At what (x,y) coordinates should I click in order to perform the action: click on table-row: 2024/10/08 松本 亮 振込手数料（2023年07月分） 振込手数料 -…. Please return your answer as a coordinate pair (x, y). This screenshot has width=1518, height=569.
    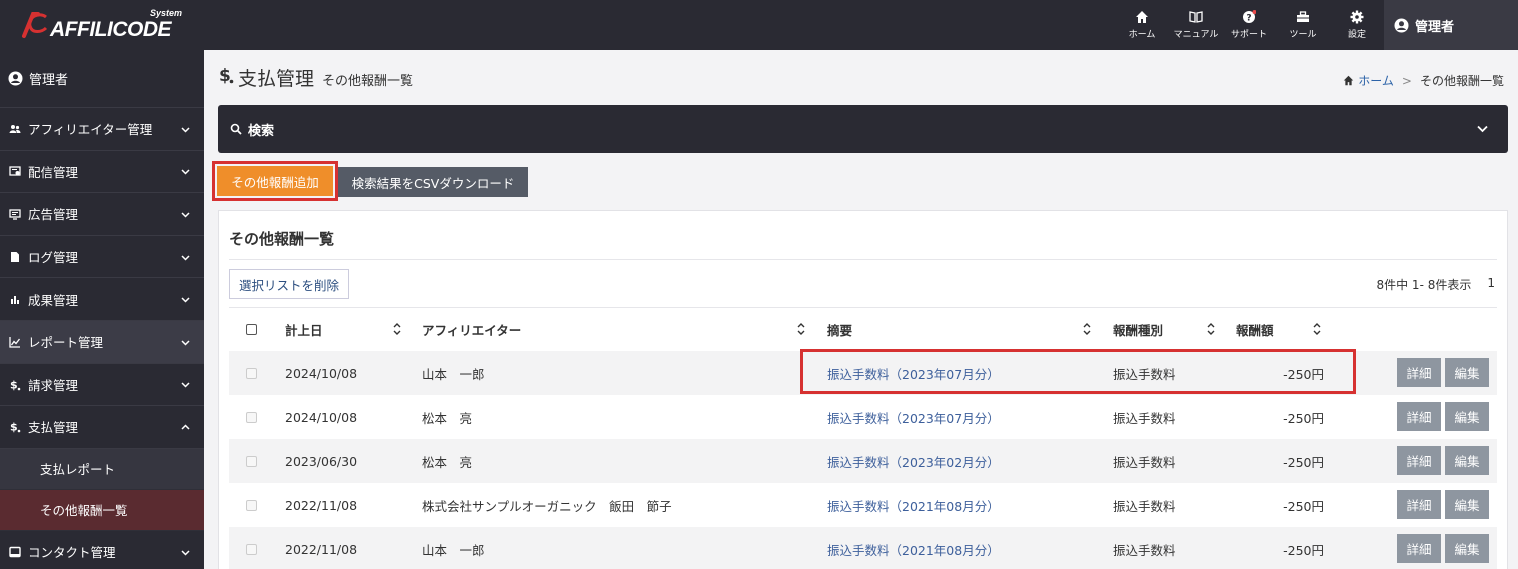
    Looking at the image, I should click on (863, 417).